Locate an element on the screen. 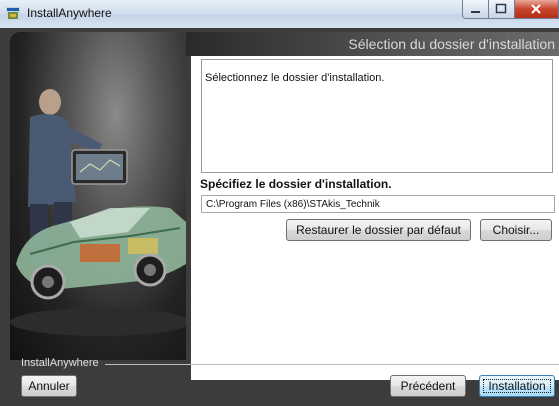 The width and height of the screenshot is (559, 406). close-button is located at coordinates (537, 9).